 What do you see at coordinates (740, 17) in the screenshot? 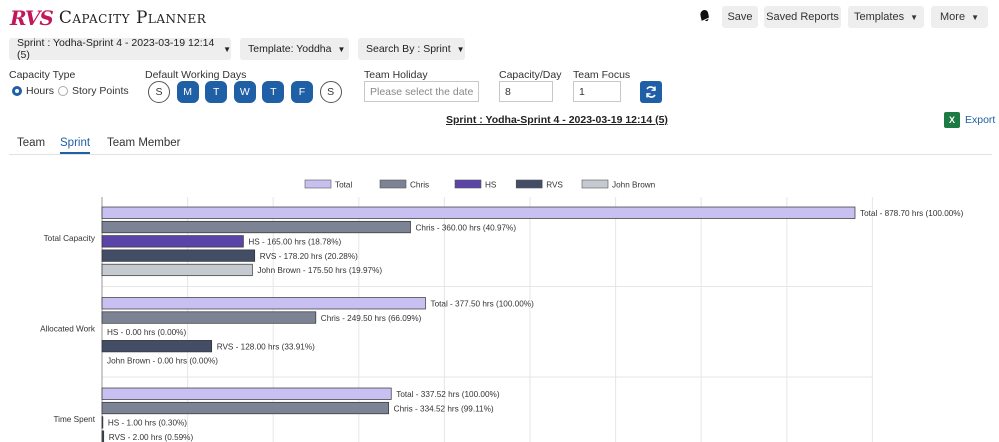
I see `save-button: Save` at bounding box center [740, 17].